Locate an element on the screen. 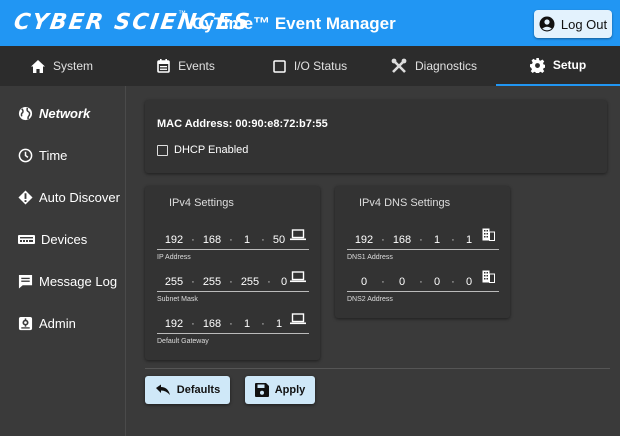  devices-icon is located at coordinates (26, 239).